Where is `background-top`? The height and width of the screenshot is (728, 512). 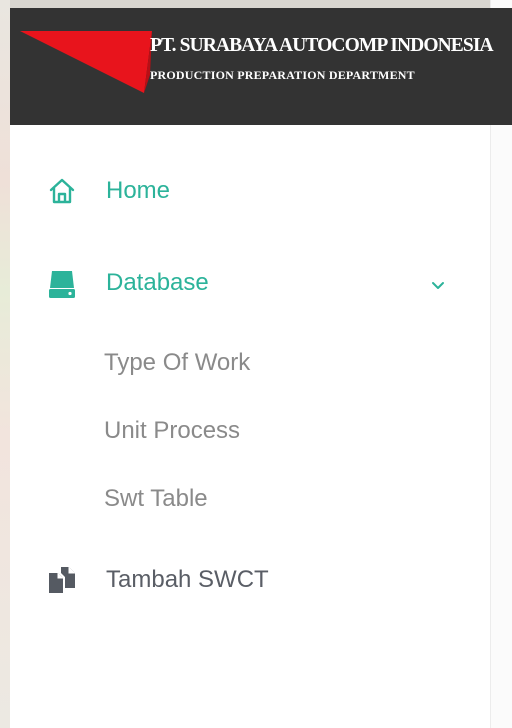 background-top is located at coordinates (256, 4).